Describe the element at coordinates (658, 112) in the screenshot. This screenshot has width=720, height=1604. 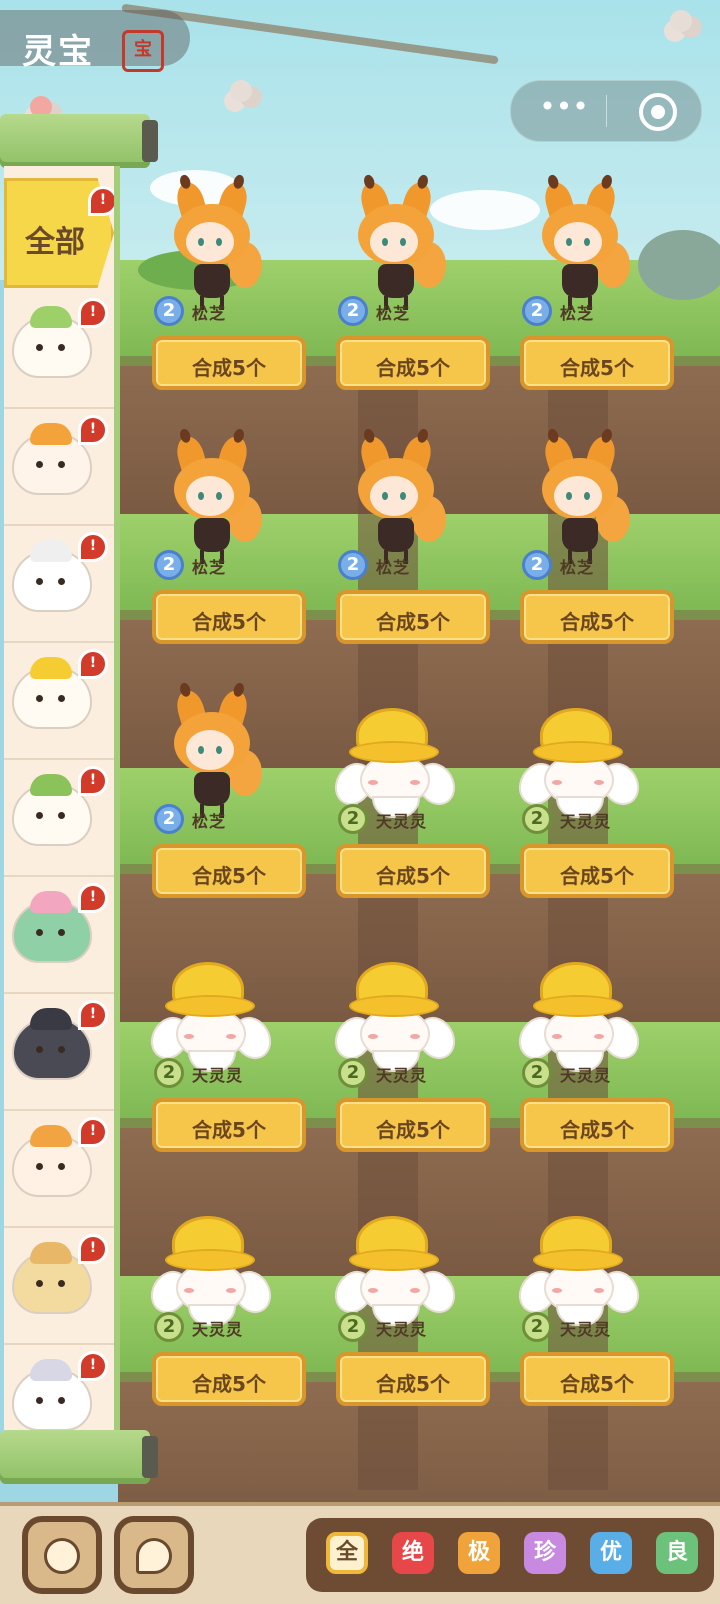
I see `target-circle-icon` at that location.